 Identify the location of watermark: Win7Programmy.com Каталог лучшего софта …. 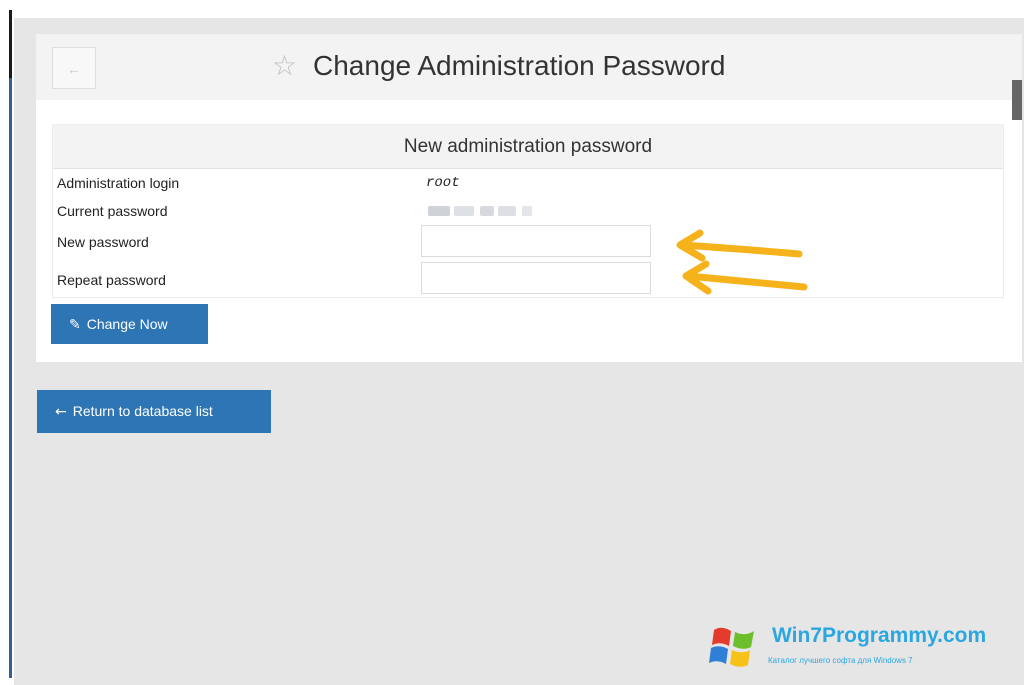
(859, 648).